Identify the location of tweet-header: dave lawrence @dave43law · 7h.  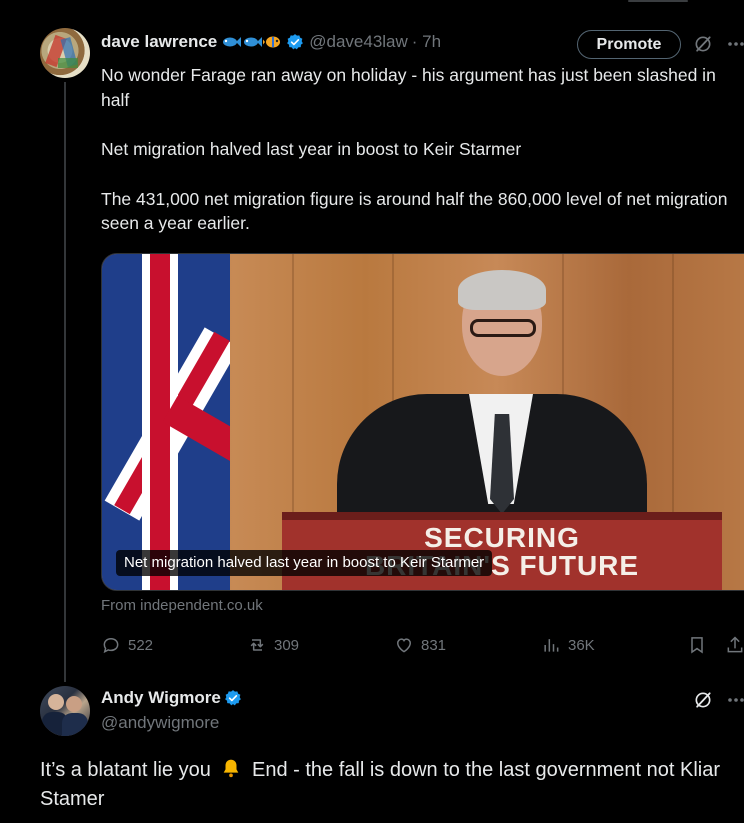
(271, 42).